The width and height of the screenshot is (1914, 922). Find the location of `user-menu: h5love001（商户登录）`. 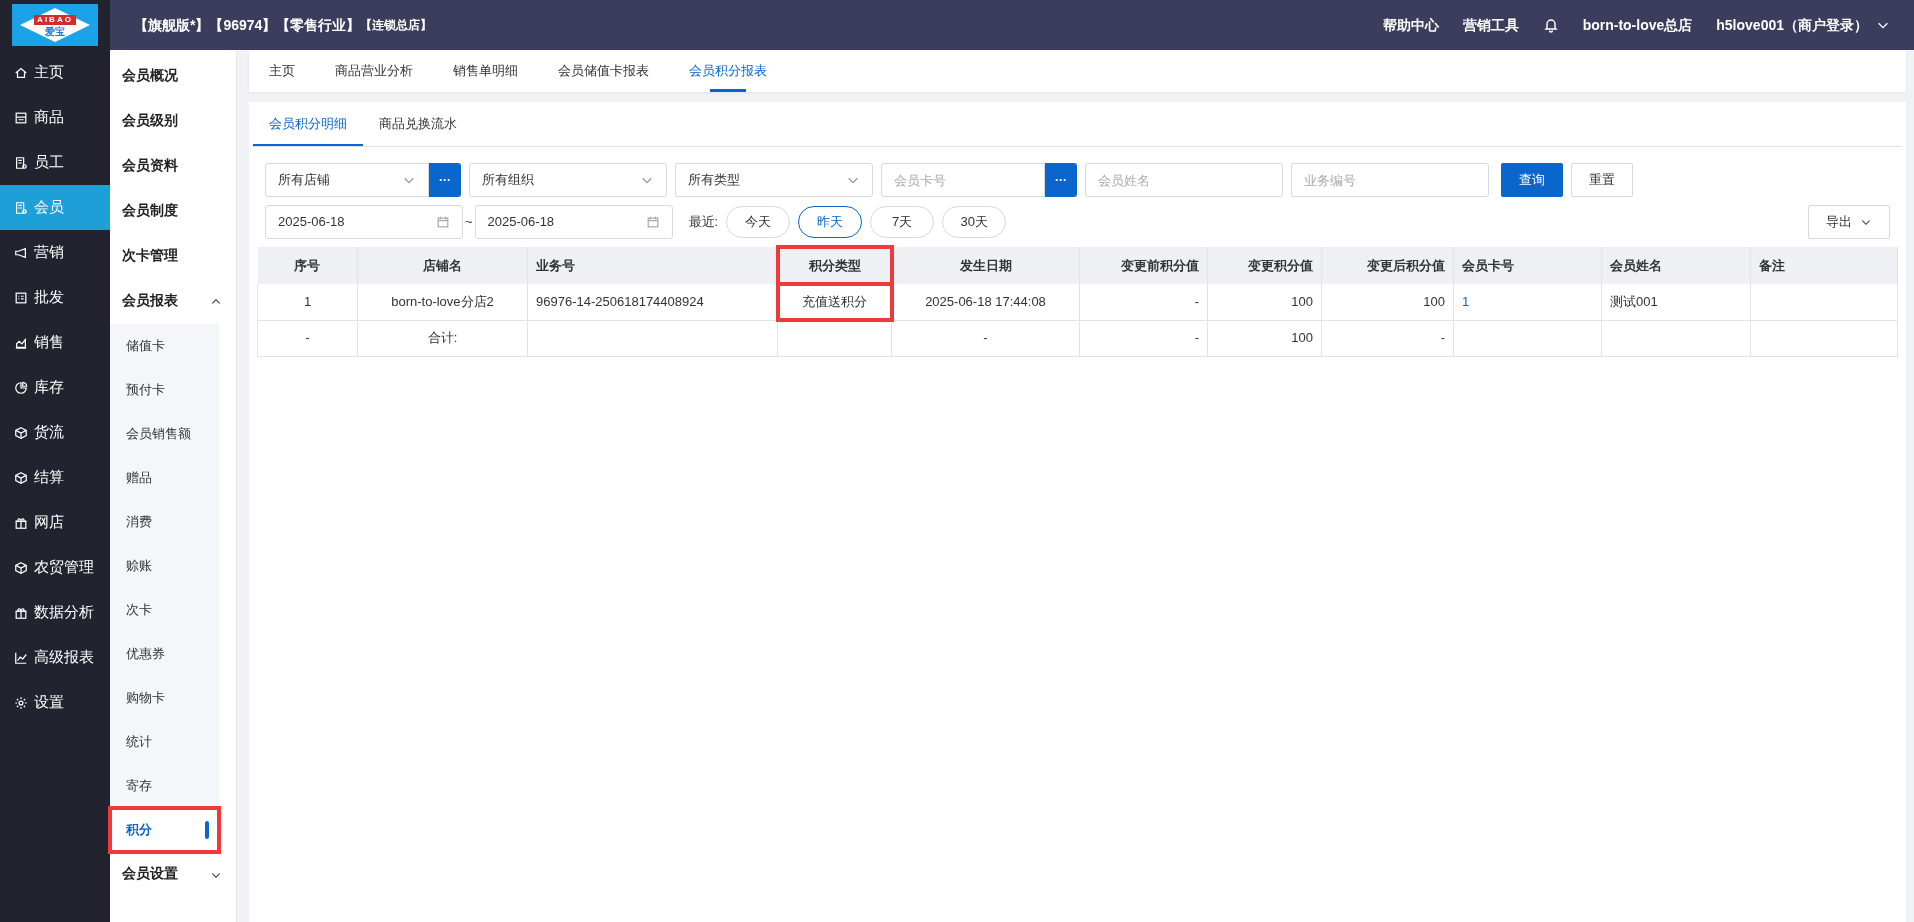

user-menu: h5love001（商户登录） is located at coordinates (1803, 25).